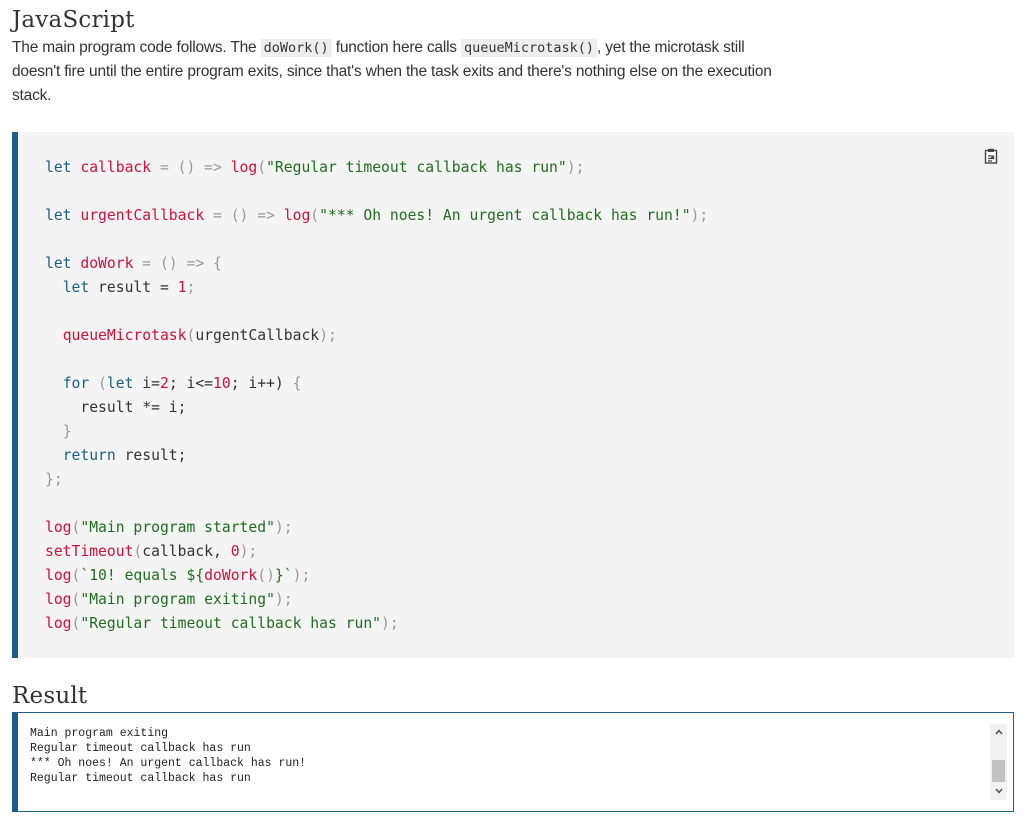  Describe the element at coordinates (168, 763) in the screenshot. I see `result-line: *** Oh noes! An urgent callback has run!` at that location.